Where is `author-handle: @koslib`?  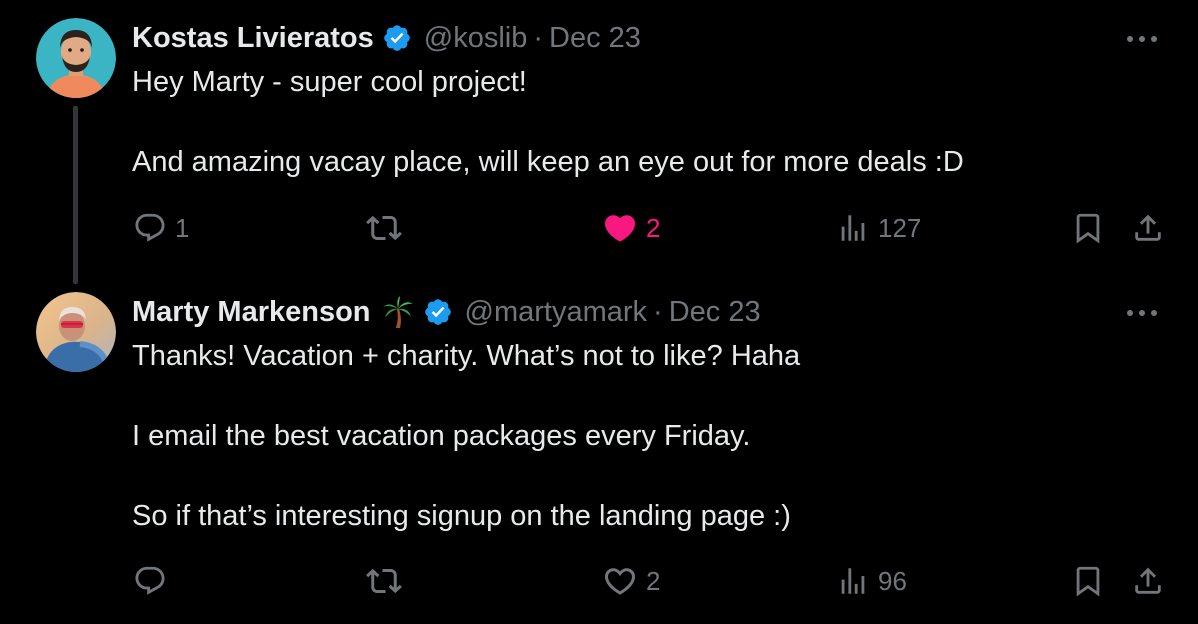 author-handle: @koslib is located at coordinates (476, 38).